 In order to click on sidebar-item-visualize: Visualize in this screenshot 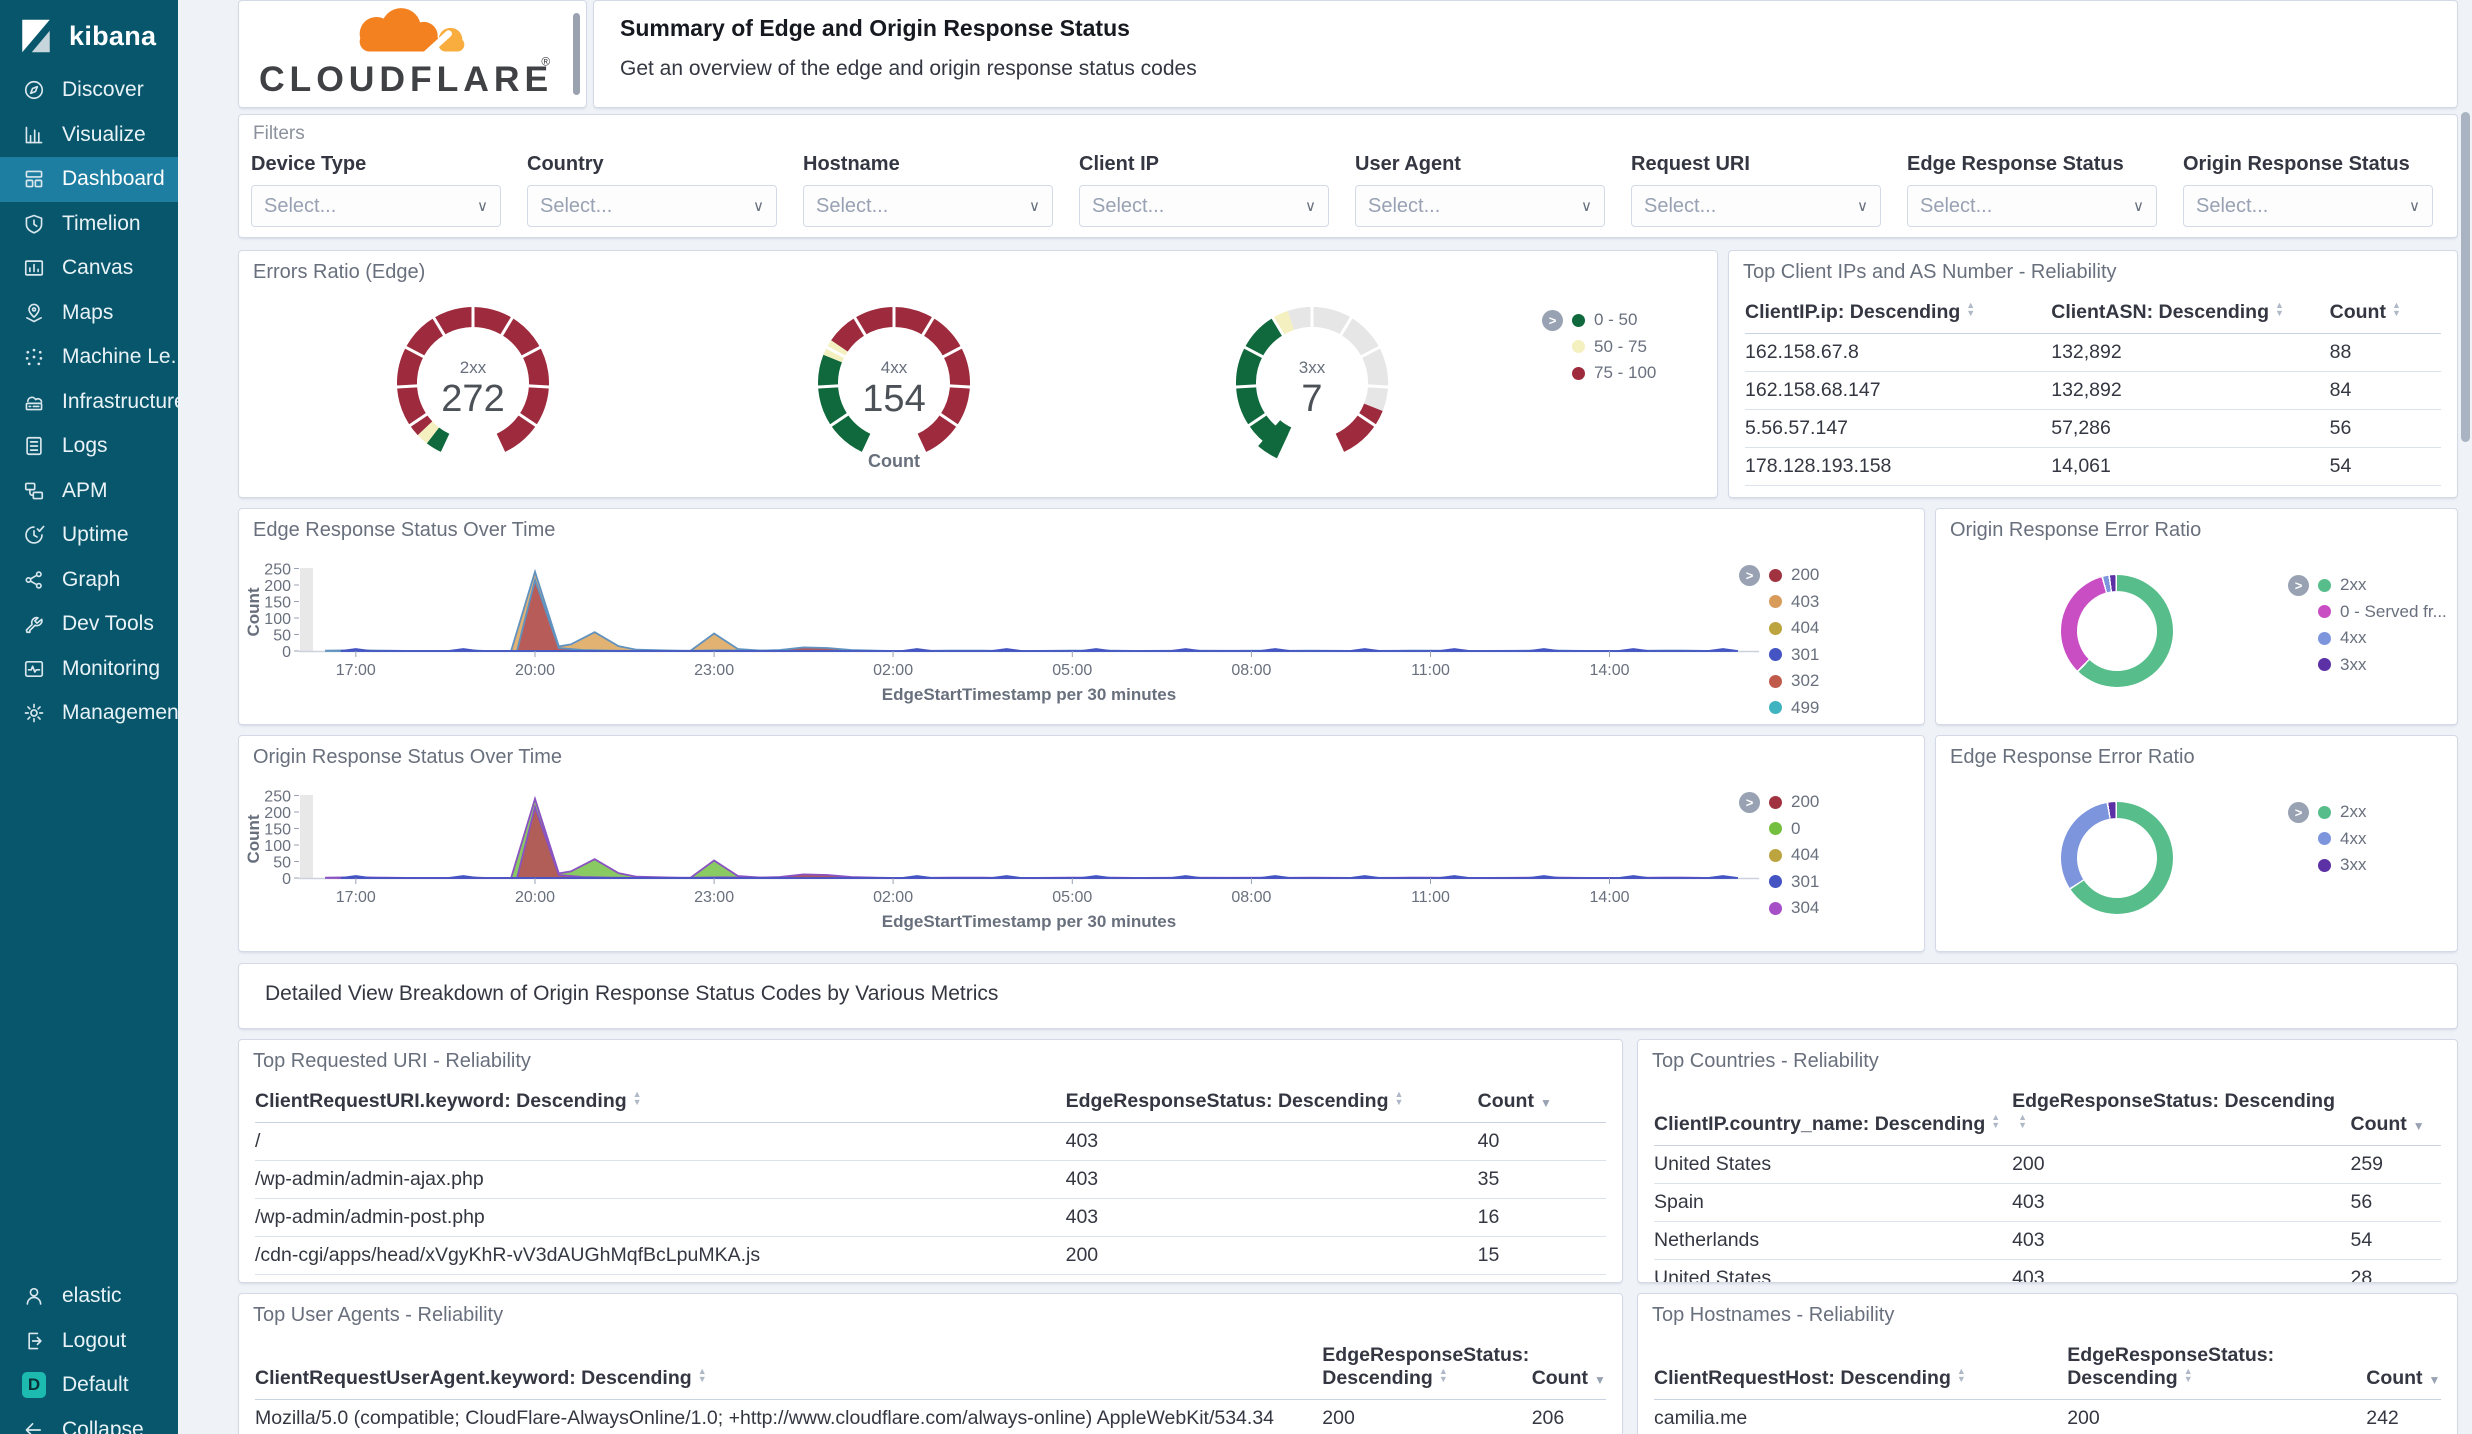, I will do `click(89, 135)`.